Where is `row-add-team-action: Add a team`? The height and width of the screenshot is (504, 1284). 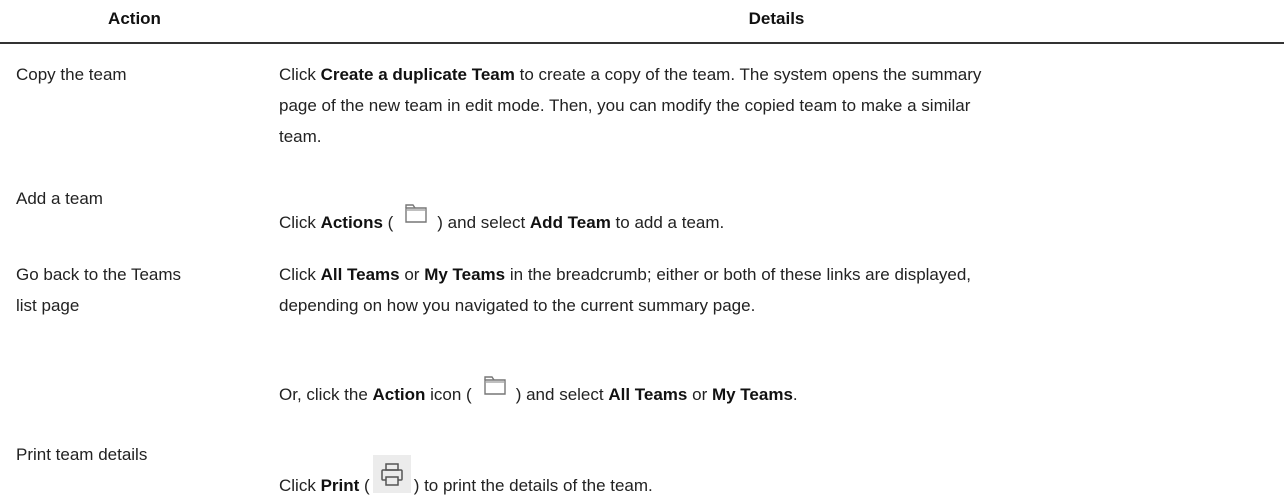
row-add-team-action: Add a team is located at coordinates (59, 198).